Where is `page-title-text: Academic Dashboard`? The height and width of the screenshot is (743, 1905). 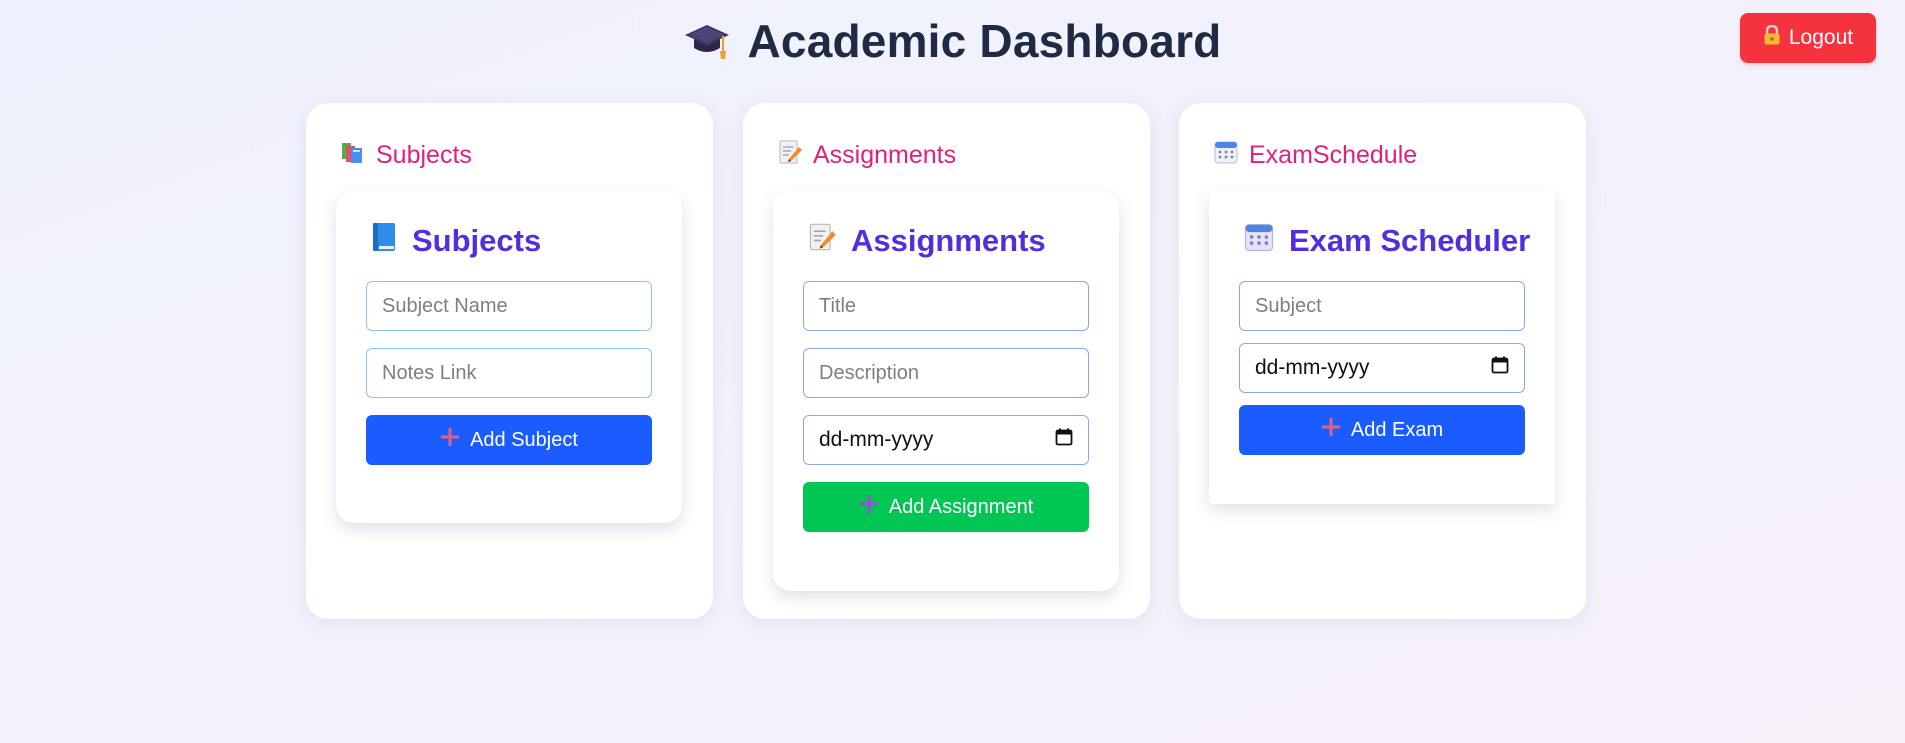
page-title-text: Academic Dashboard is located at coordinates (984, 41).